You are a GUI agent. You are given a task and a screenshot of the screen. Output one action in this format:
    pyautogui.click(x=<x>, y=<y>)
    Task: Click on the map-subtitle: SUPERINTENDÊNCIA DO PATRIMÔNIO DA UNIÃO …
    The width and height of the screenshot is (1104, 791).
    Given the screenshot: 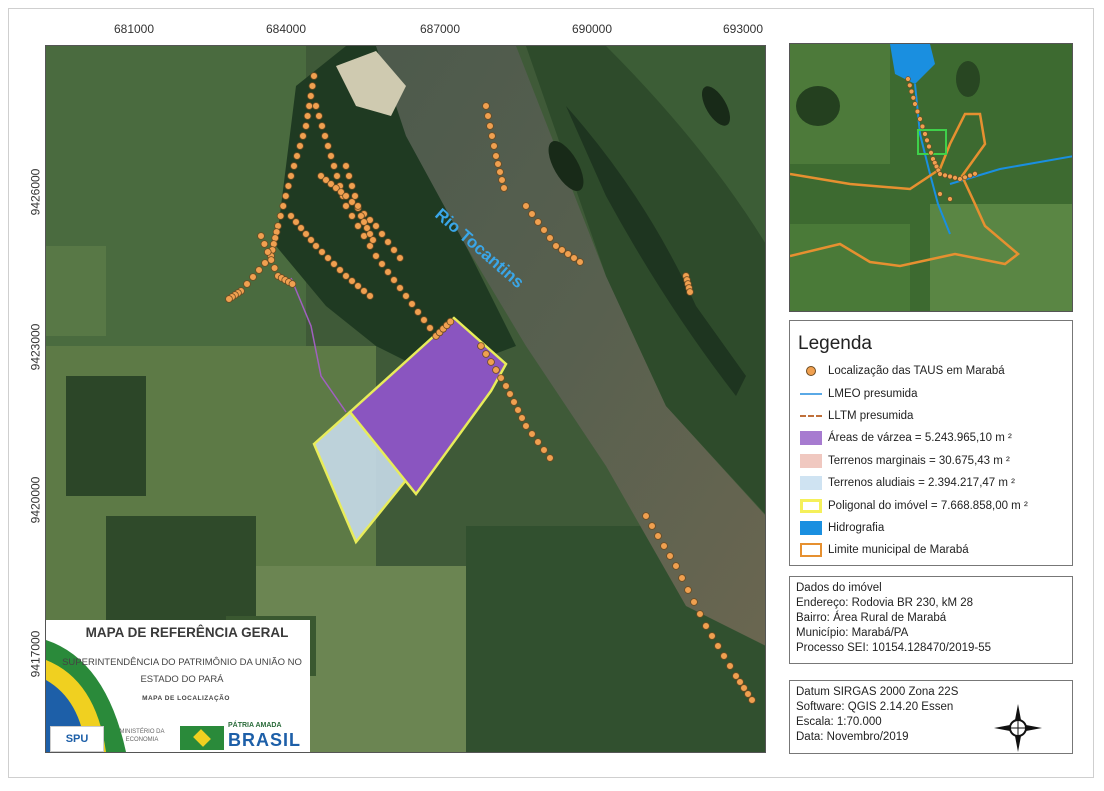 What is the action you would take?
    pyautogui.click(x=182, y=671)
    